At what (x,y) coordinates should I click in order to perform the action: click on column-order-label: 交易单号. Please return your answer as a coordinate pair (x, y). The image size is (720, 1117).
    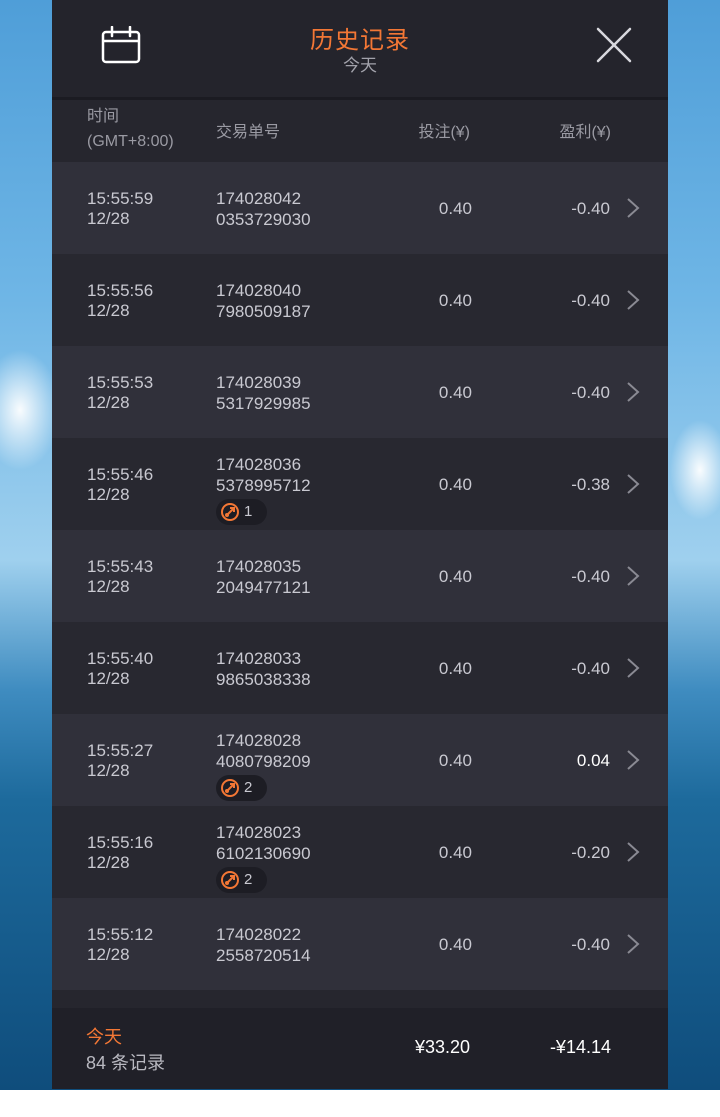
    Looking at the image, I should click on (248, 132).